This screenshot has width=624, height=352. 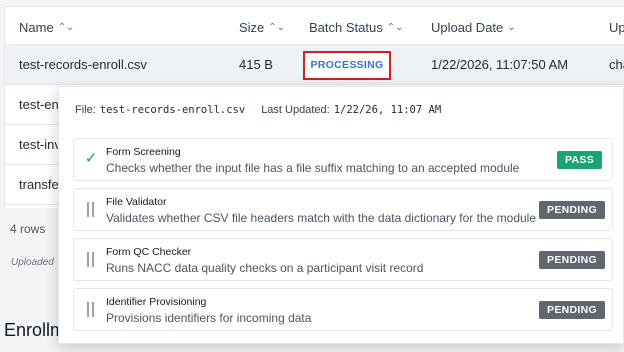 I want to click on upload-date: 1/22/2026, 11:07:50 AM, so click(x=500, y=64).